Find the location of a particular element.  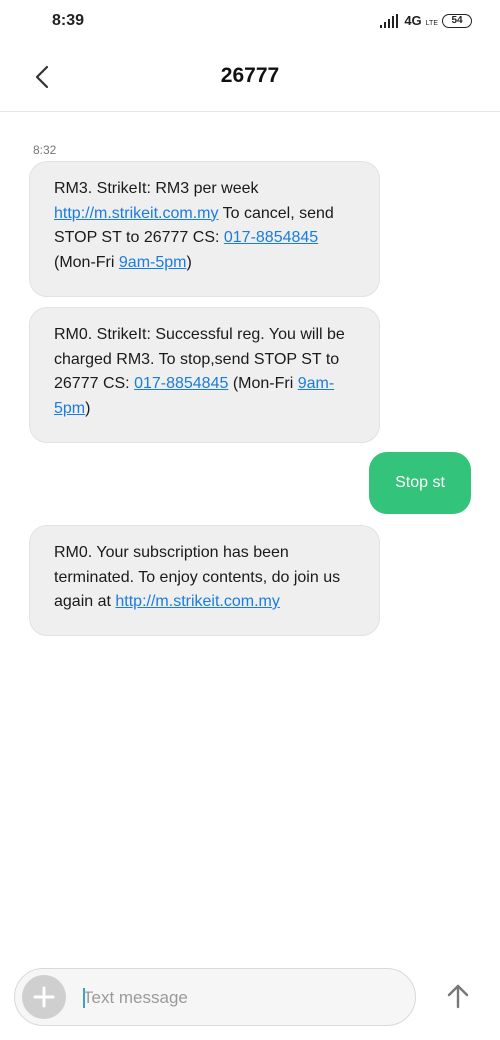

send-button is located at coordinates (458, 996).